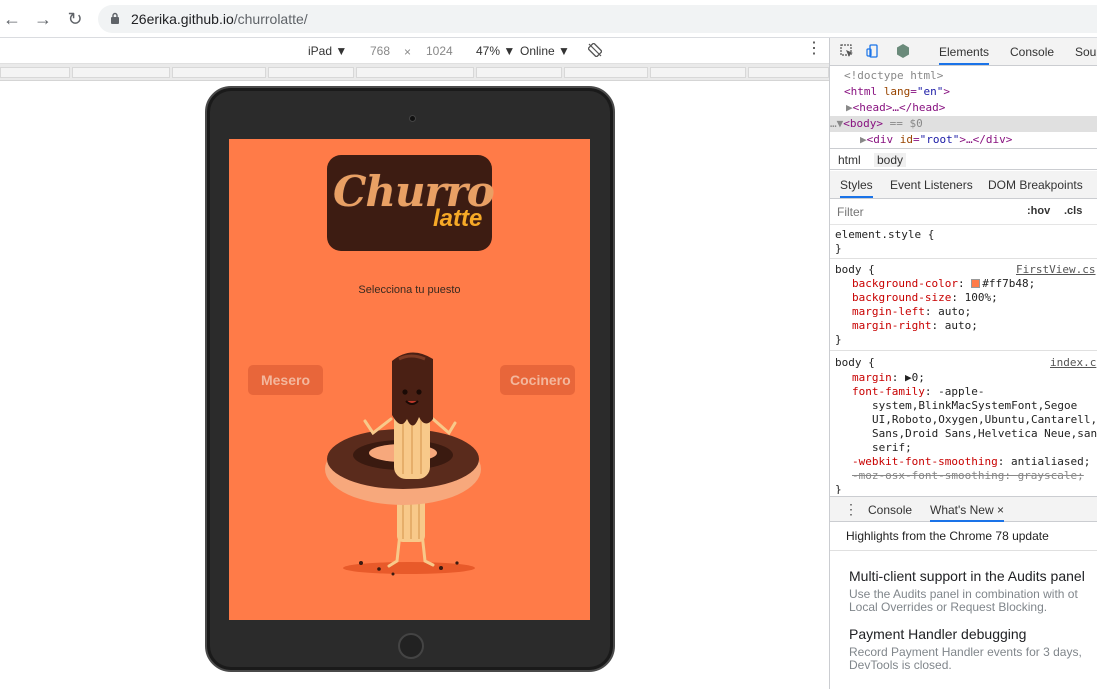 The width and height of the screenshot is (1097, 689). Describe the element at coordinates (893, 76) in the screenshot. I see `tree-doctype: <!doctype html>` at that location.